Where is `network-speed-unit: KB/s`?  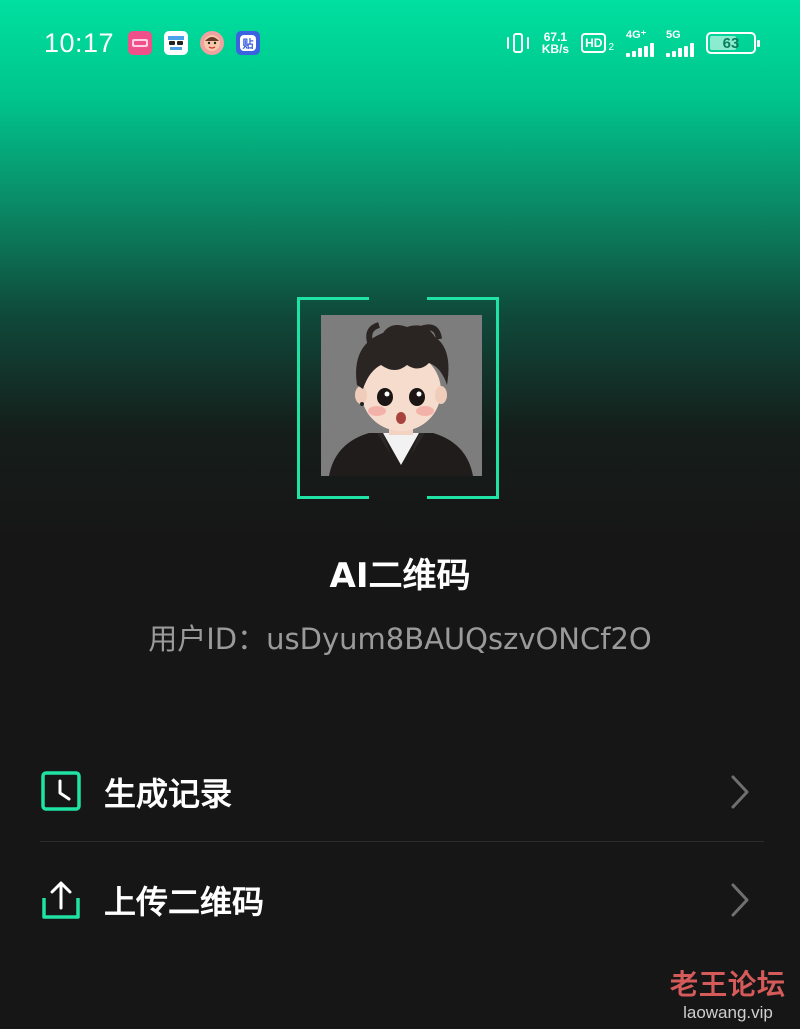
network-speed-unit: KB/s is located at coordinates (555, 49).